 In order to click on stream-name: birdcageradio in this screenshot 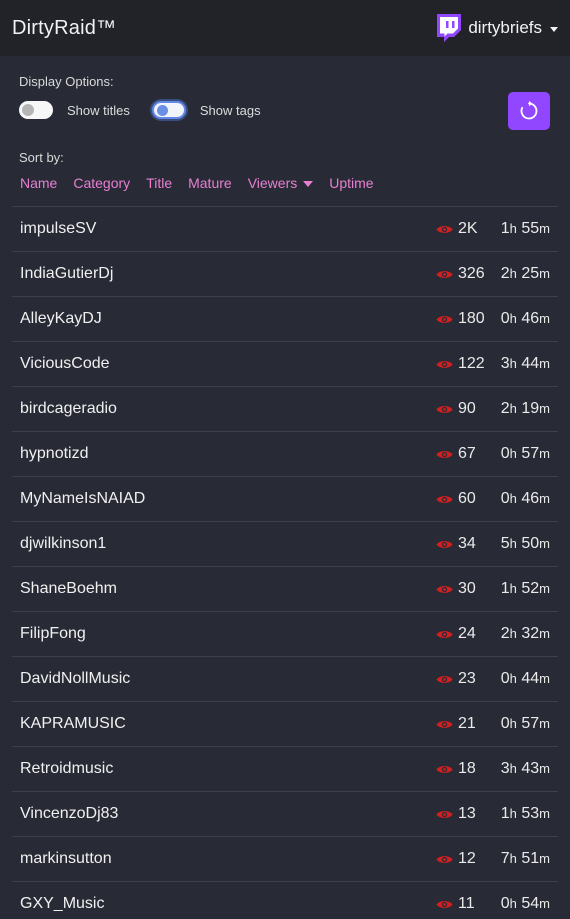, I will do `click(228, 409)`.